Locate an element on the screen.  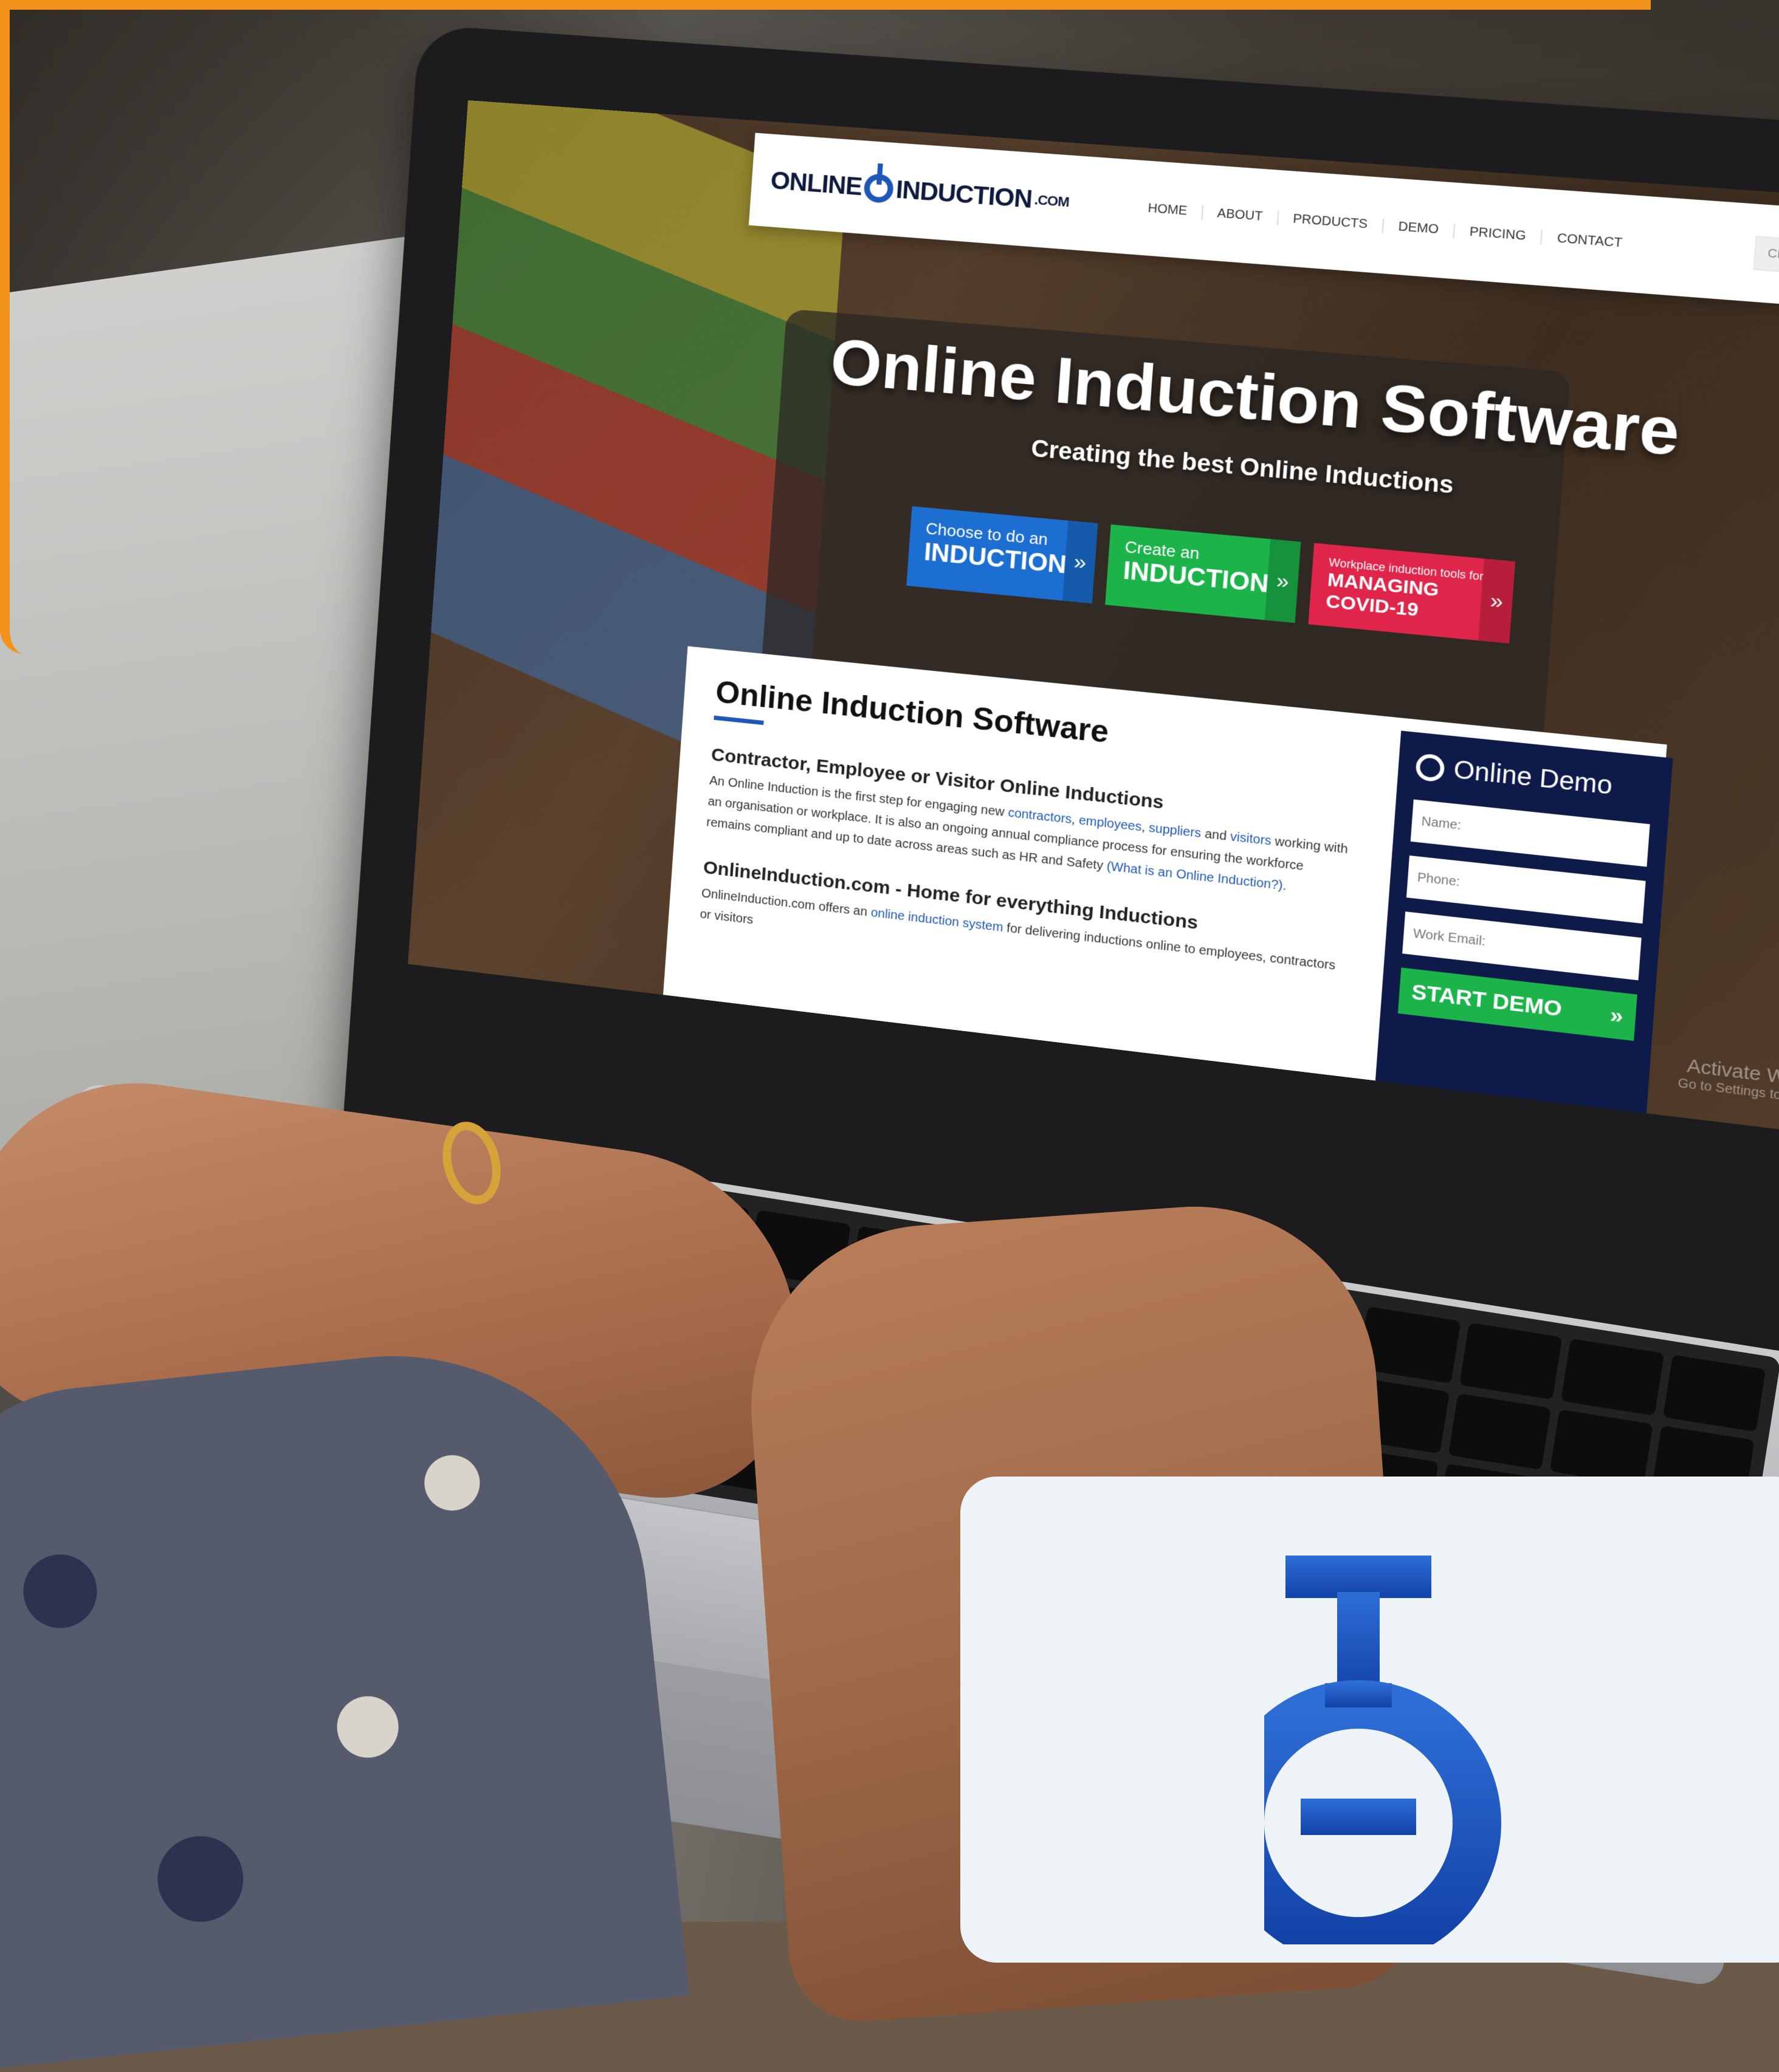
headset-icon is located at coordinates (1430, 767).